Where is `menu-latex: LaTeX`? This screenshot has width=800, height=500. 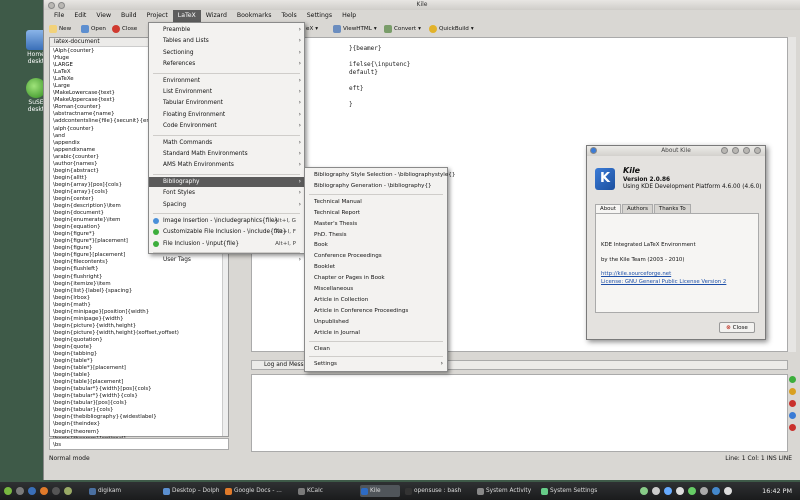
menu-latex: LaTeX is located at coordinates (186, 16).